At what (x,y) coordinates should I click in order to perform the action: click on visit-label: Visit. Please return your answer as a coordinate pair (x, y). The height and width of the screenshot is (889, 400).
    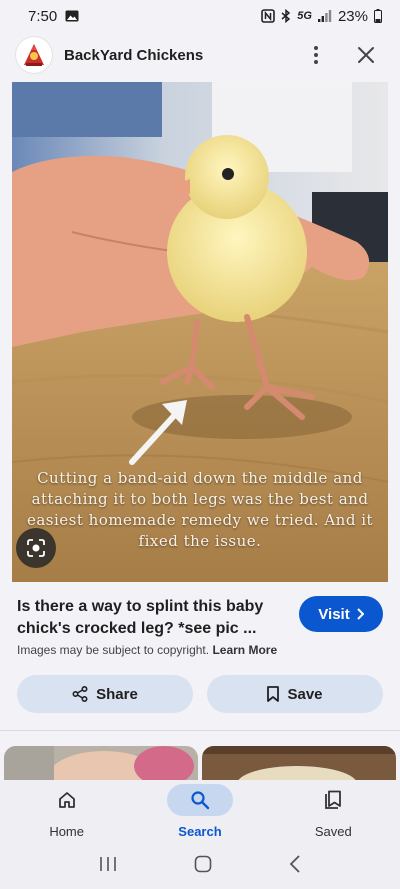
    Looking at the image, I should click on (334, 614).